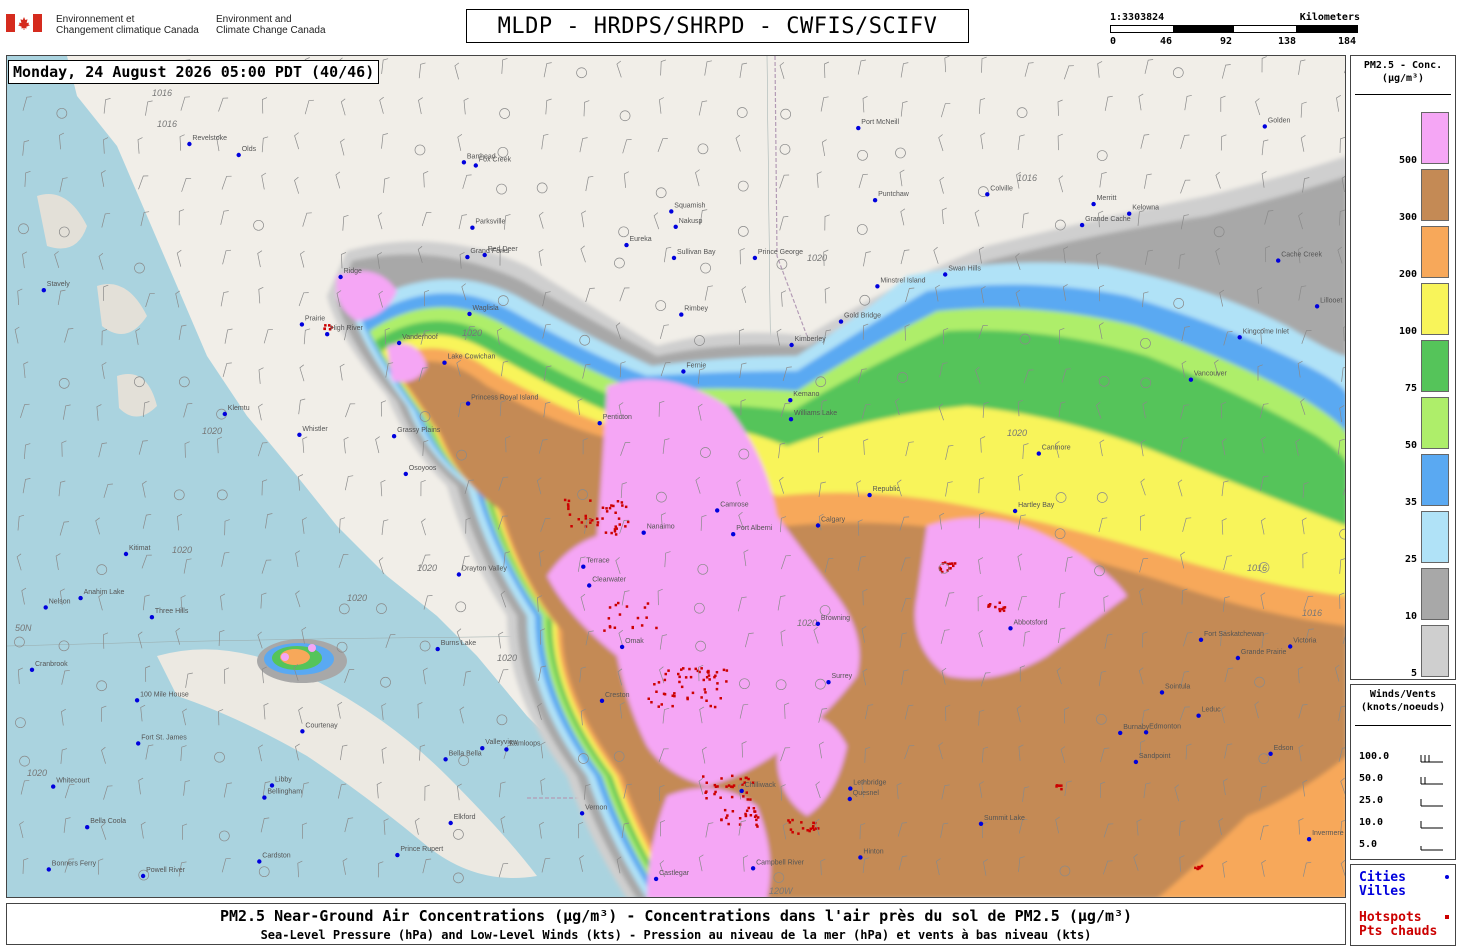  What do you see at coordinates (689, 205) in the screenshot?
I see `city-label: Squamish` at bounding box center [689, 205].